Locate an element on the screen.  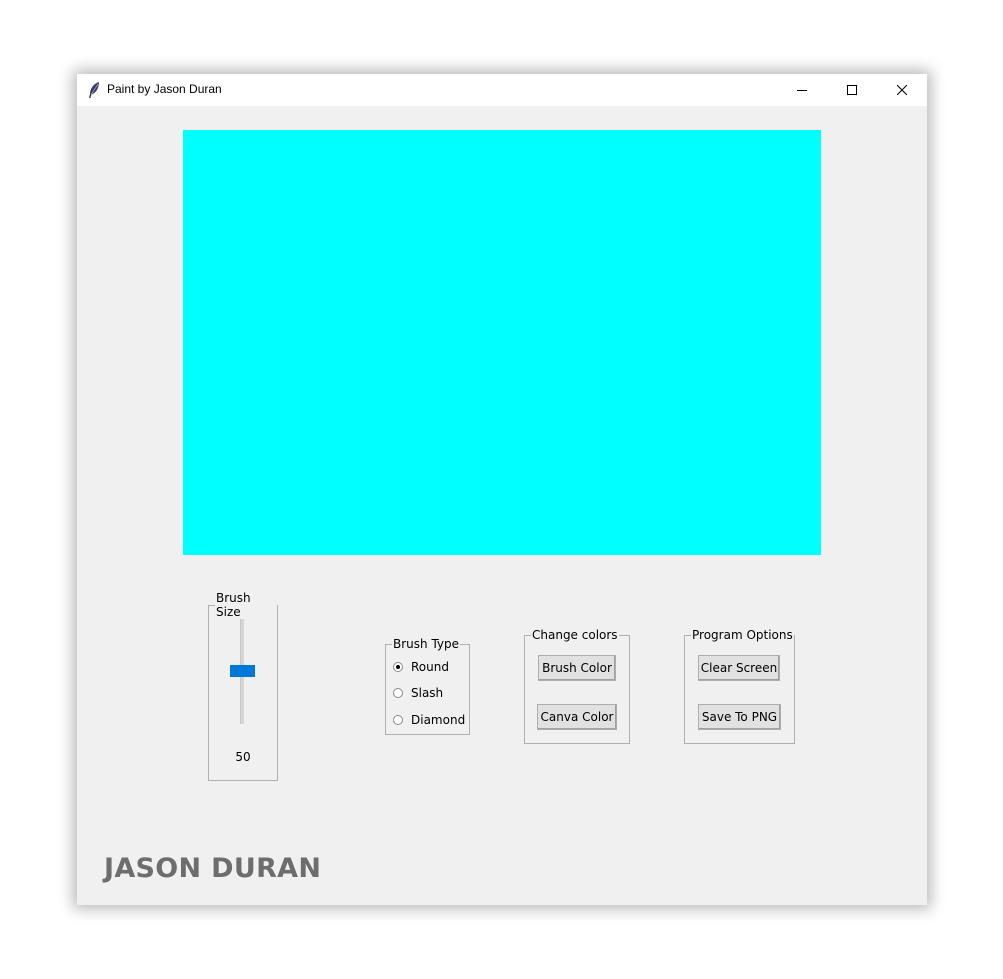
radio-round: Round is located at coordinates (421, 667).